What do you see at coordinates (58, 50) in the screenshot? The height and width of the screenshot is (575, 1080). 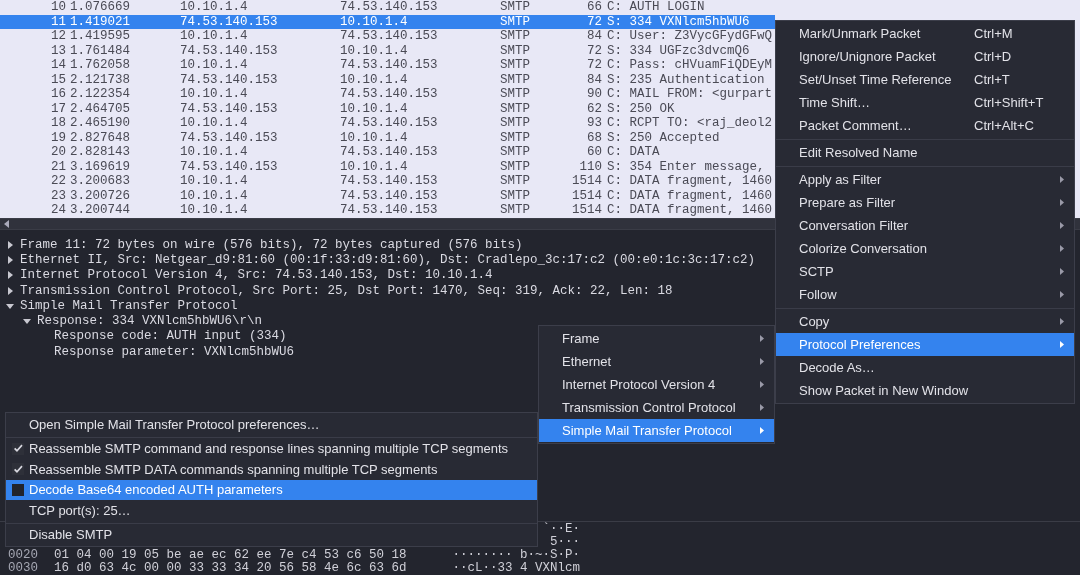 I see `table-cell-text: 13` at bounding box center [58, 50].